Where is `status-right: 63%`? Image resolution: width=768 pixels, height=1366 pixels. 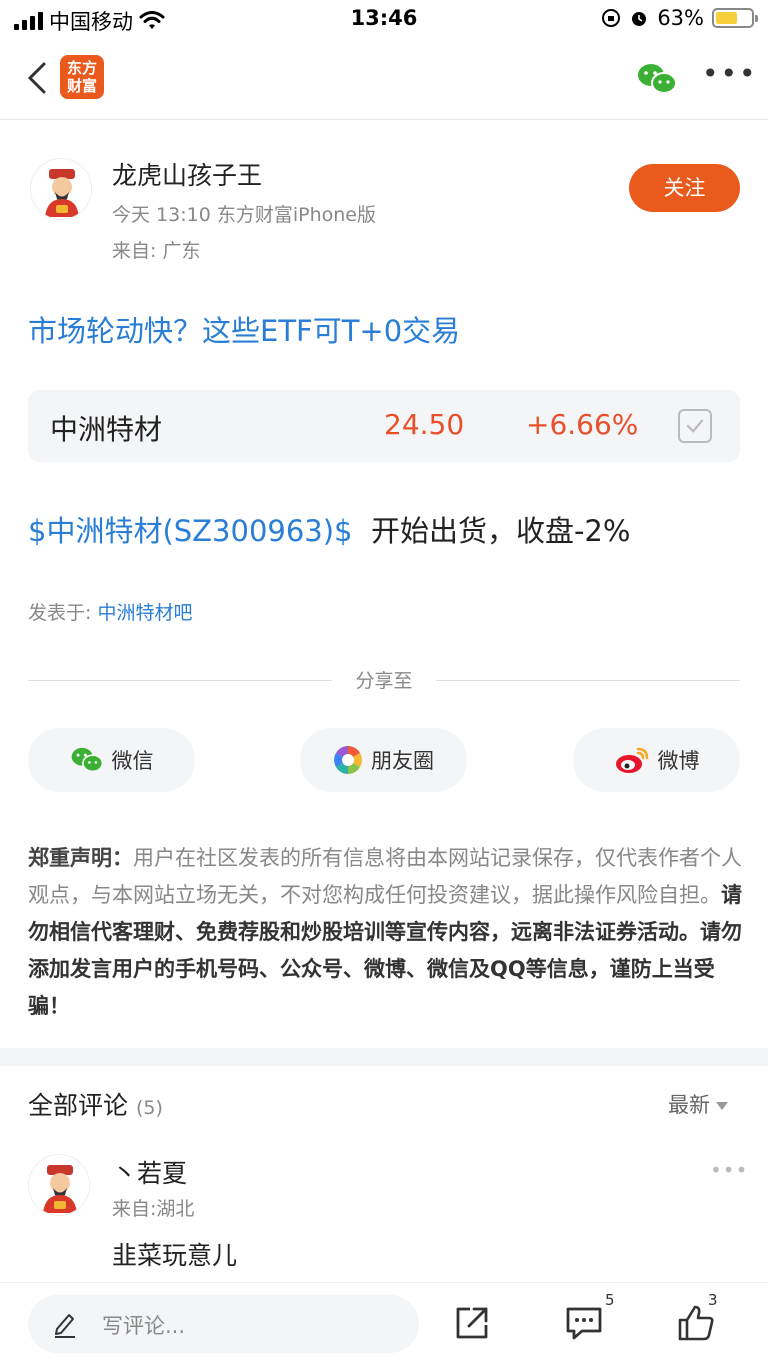
status-right: 63% is located at coordinates (679, 18).